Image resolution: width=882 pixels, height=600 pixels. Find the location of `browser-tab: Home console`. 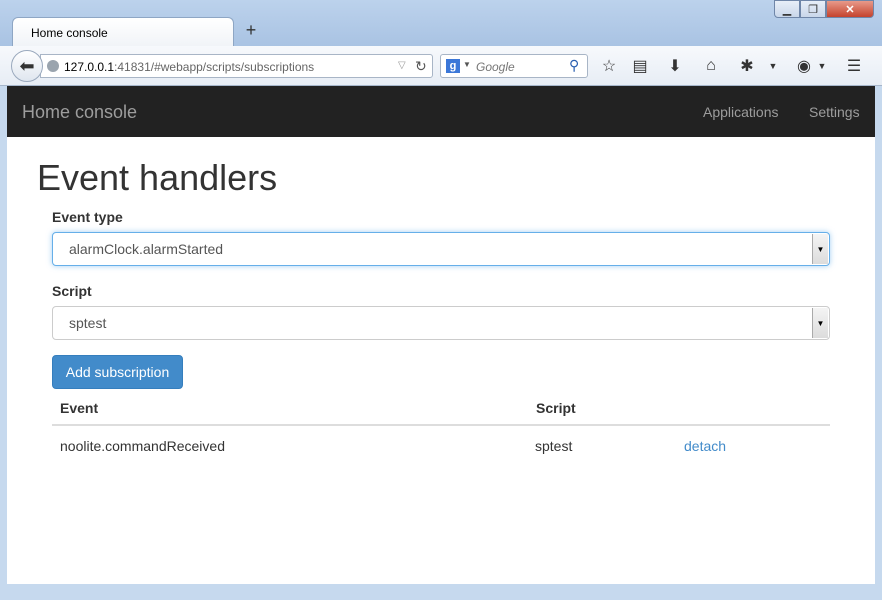

browser-tab: Home console is located at coordinates (123, 31).